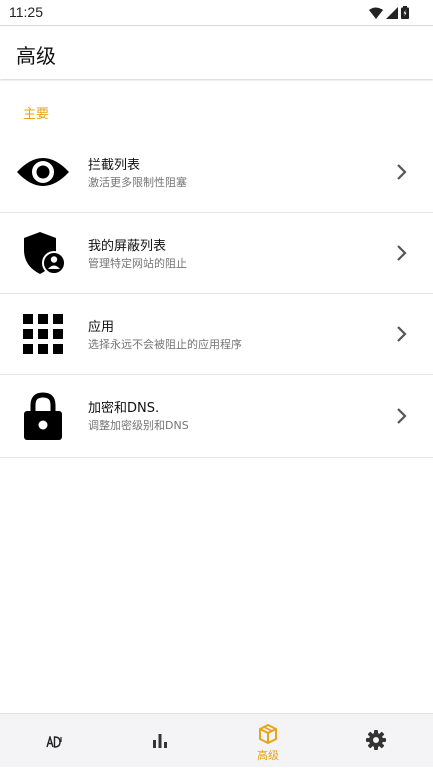  Describe the element at coordinates (268, 736) in the screenshot. I see `cube-icon` at that location.